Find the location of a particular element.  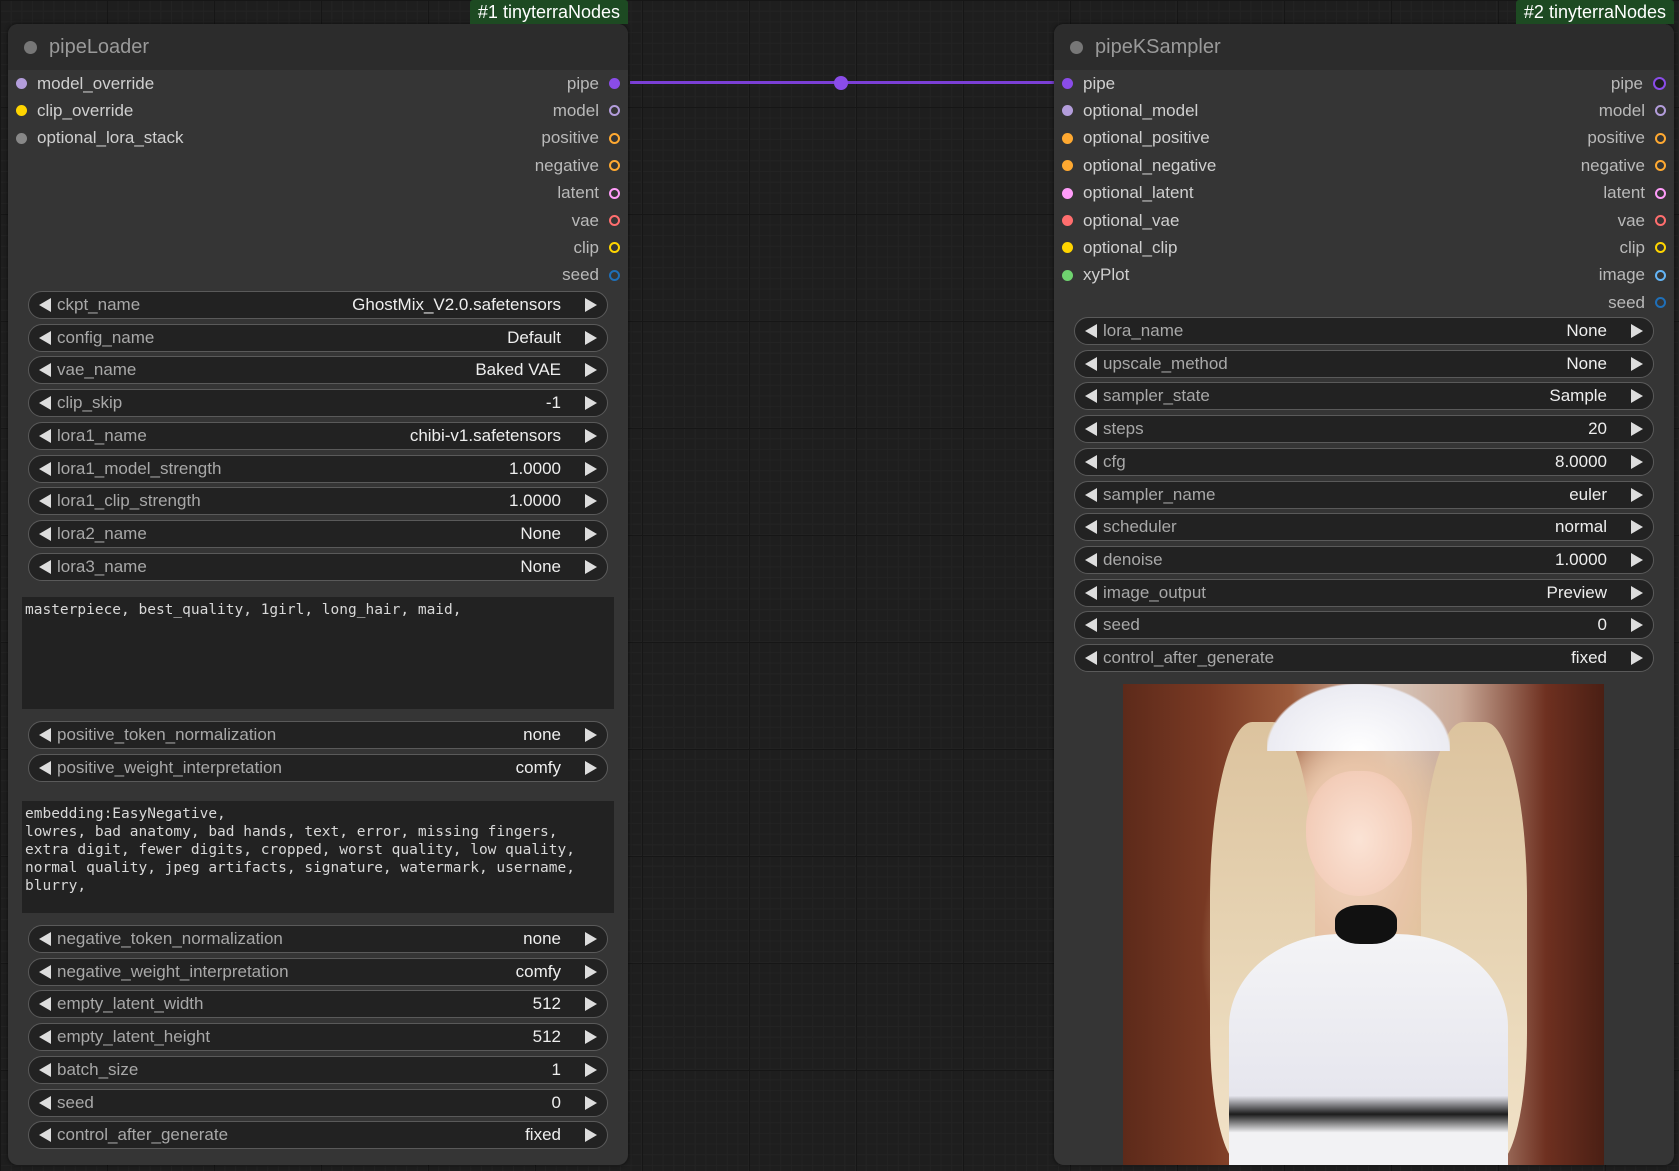

widget-config-name: config_name Default is located at coordinates (318, 337).